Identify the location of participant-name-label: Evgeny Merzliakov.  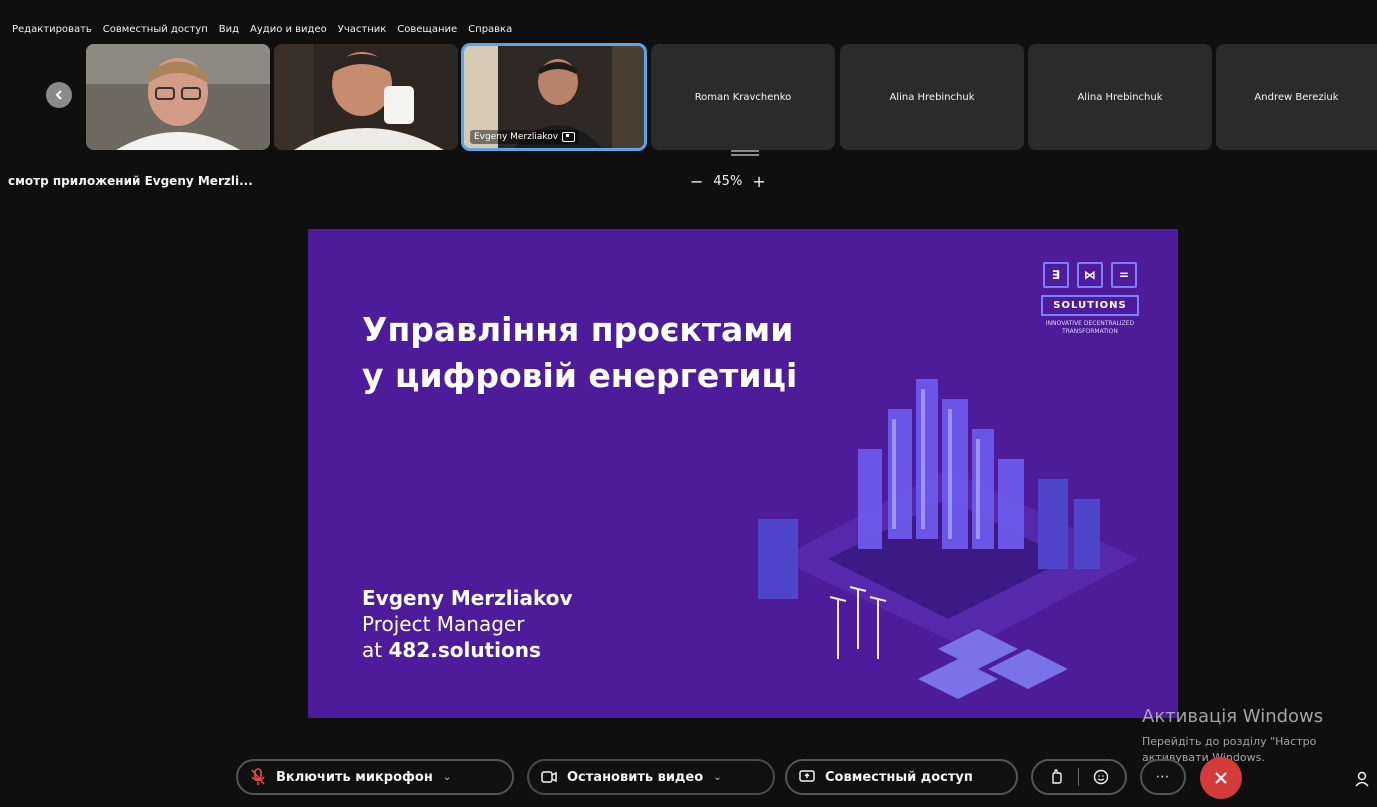
(525, 137).